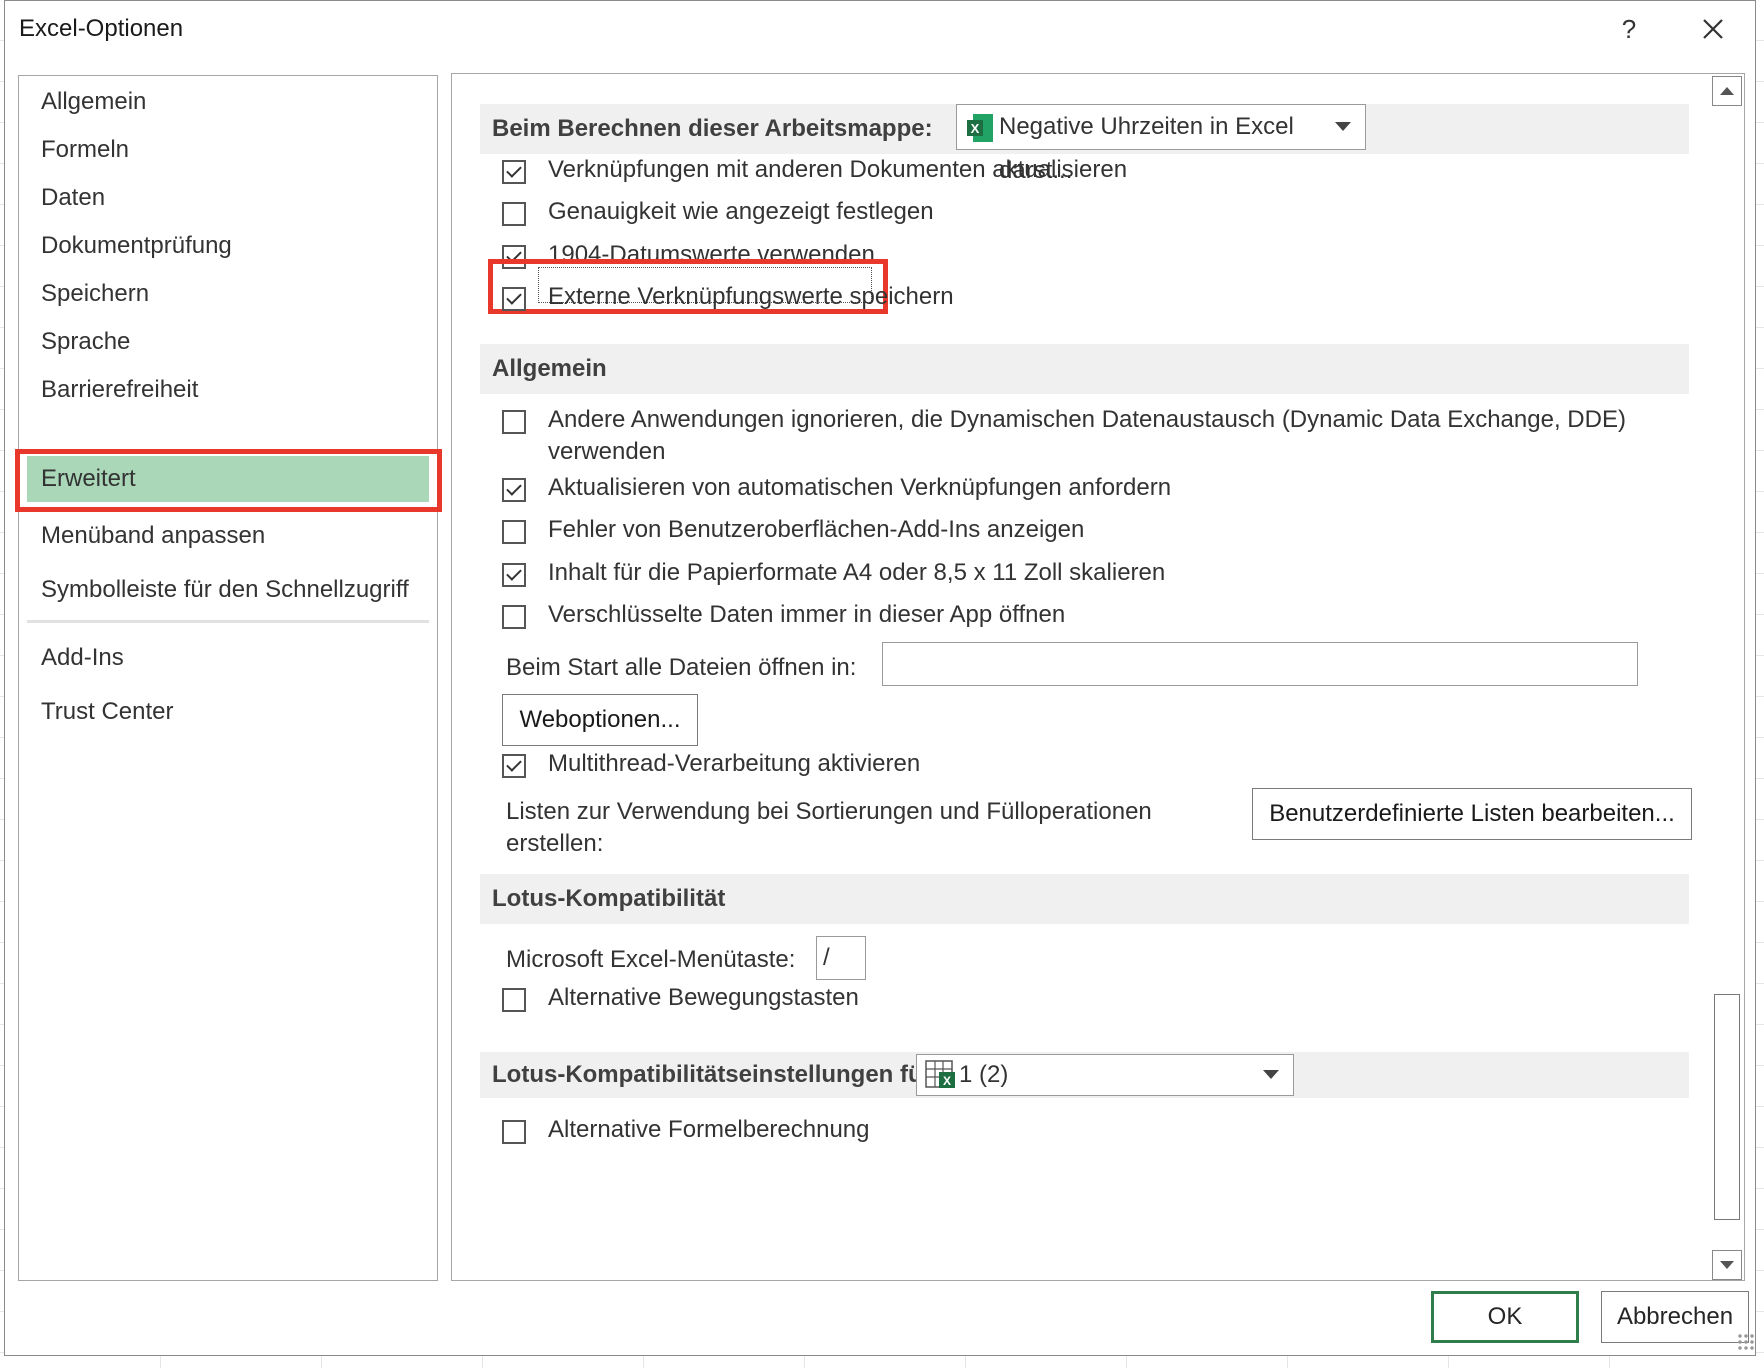 The height and width of the screenshot is (1368, 1764). I want to click on scroll-up-button, so click(1727, 91).